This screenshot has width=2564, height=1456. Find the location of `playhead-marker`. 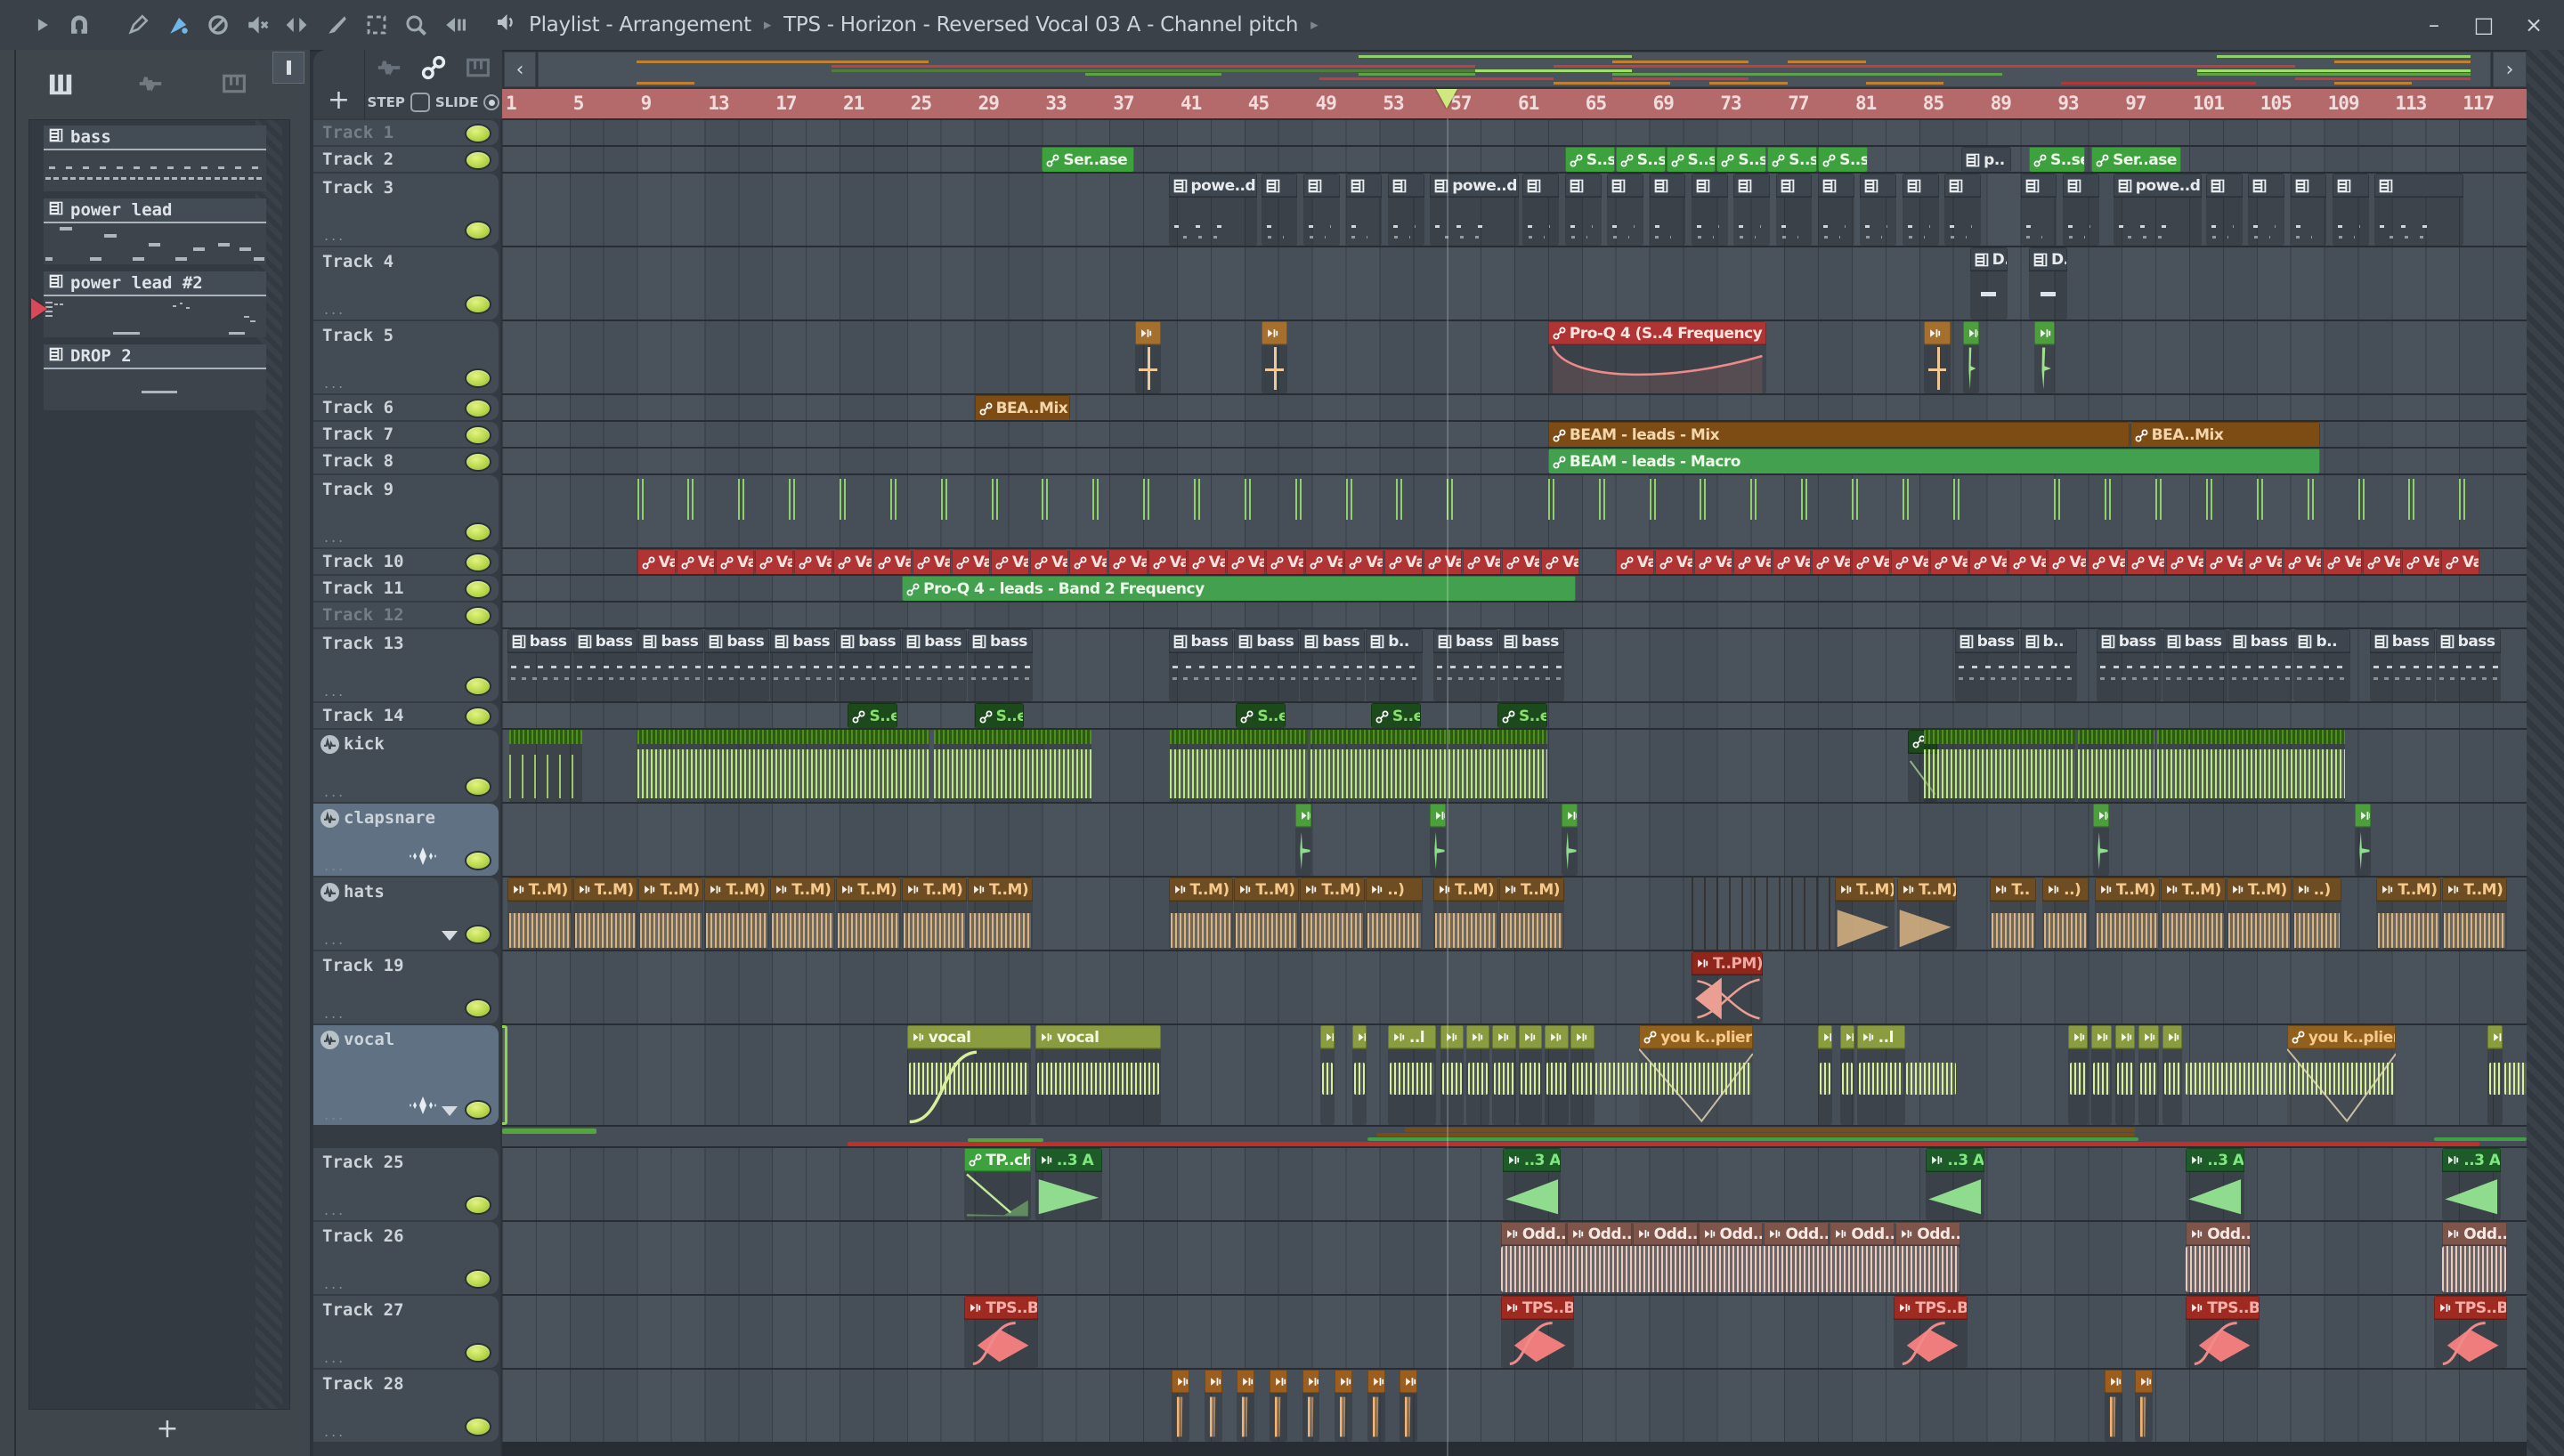

playhead-marker is located at coordinates (1447, 99).